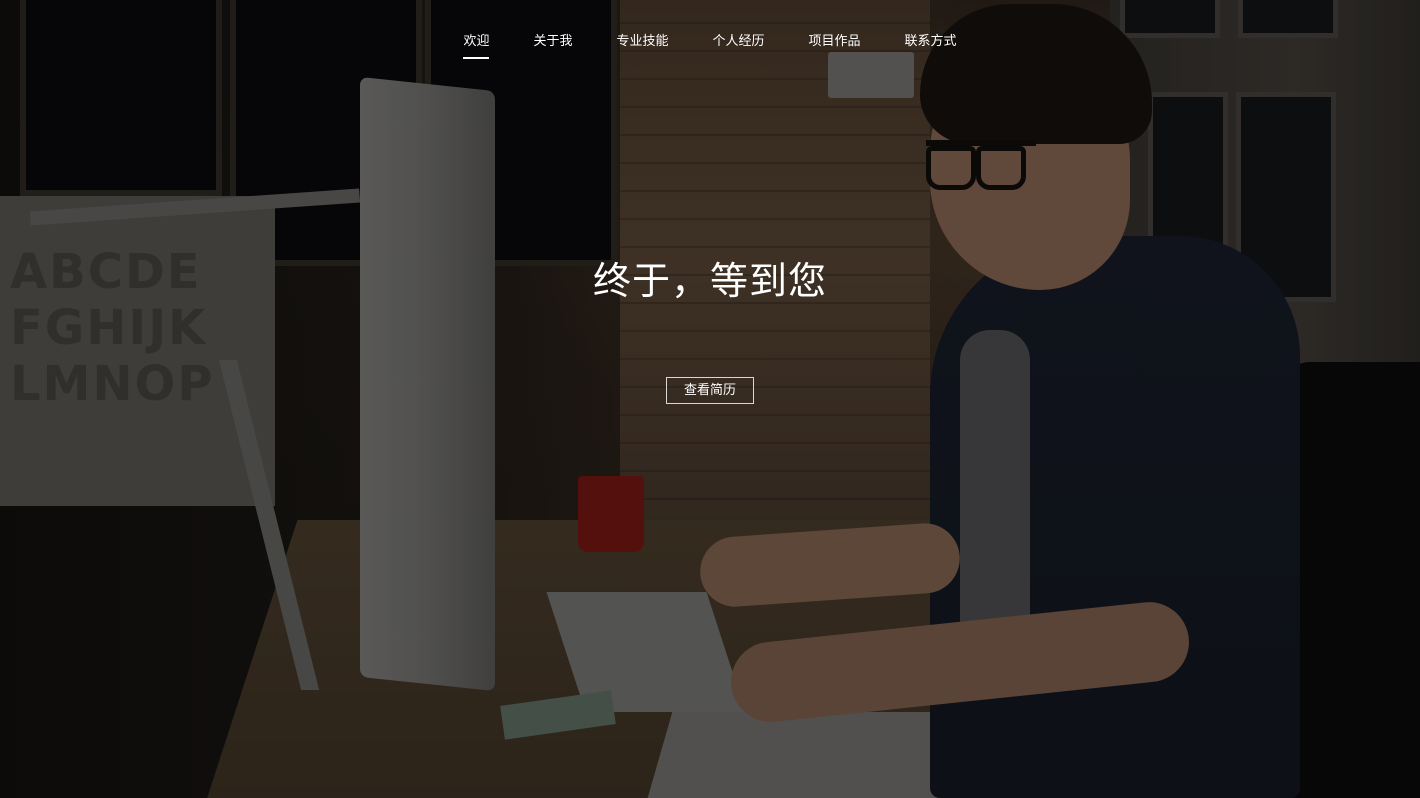  Describe the element at coordinates (476, 44) in the screenshot. I see `nav-item-welcome: 欢迎` at that location.